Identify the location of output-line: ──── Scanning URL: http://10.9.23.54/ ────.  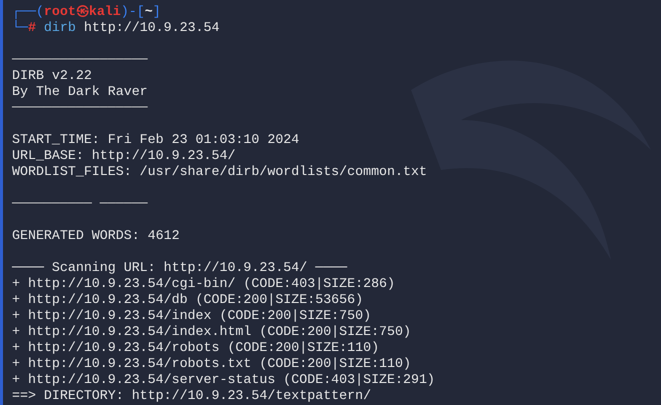
(180, 267).